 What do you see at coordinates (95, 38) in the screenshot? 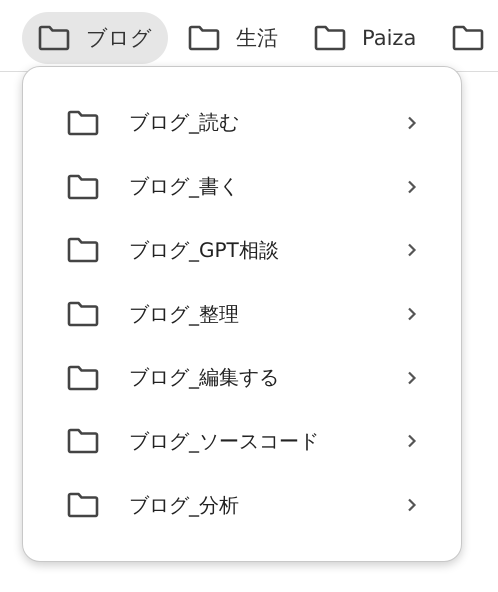
I see `bookmark-folder: ブログ` at bounding box center [95, 38].